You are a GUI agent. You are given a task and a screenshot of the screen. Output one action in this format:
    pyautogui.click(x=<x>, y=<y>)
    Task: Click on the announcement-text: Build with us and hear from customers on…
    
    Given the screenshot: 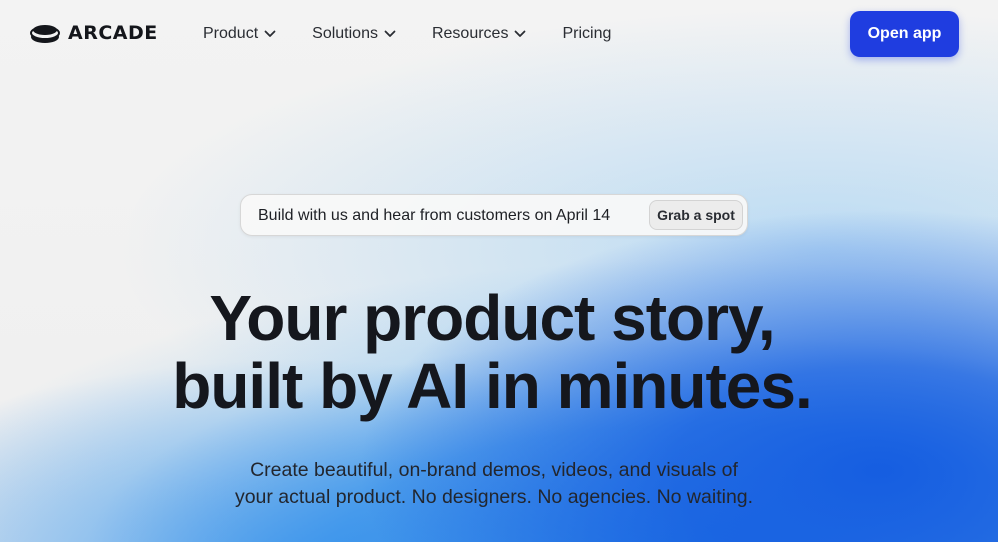 What is the action you would take?
    pyautogui.click(x=434, y=215)
    